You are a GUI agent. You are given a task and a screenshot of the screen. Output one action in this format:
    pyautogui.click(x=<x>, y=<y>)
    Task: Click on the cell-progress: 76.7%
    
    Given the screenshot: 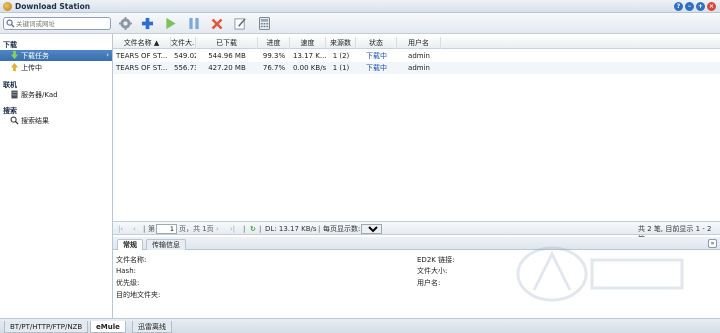 What is the action you would take?
    pyautogui.click(x=274, y=68)
    